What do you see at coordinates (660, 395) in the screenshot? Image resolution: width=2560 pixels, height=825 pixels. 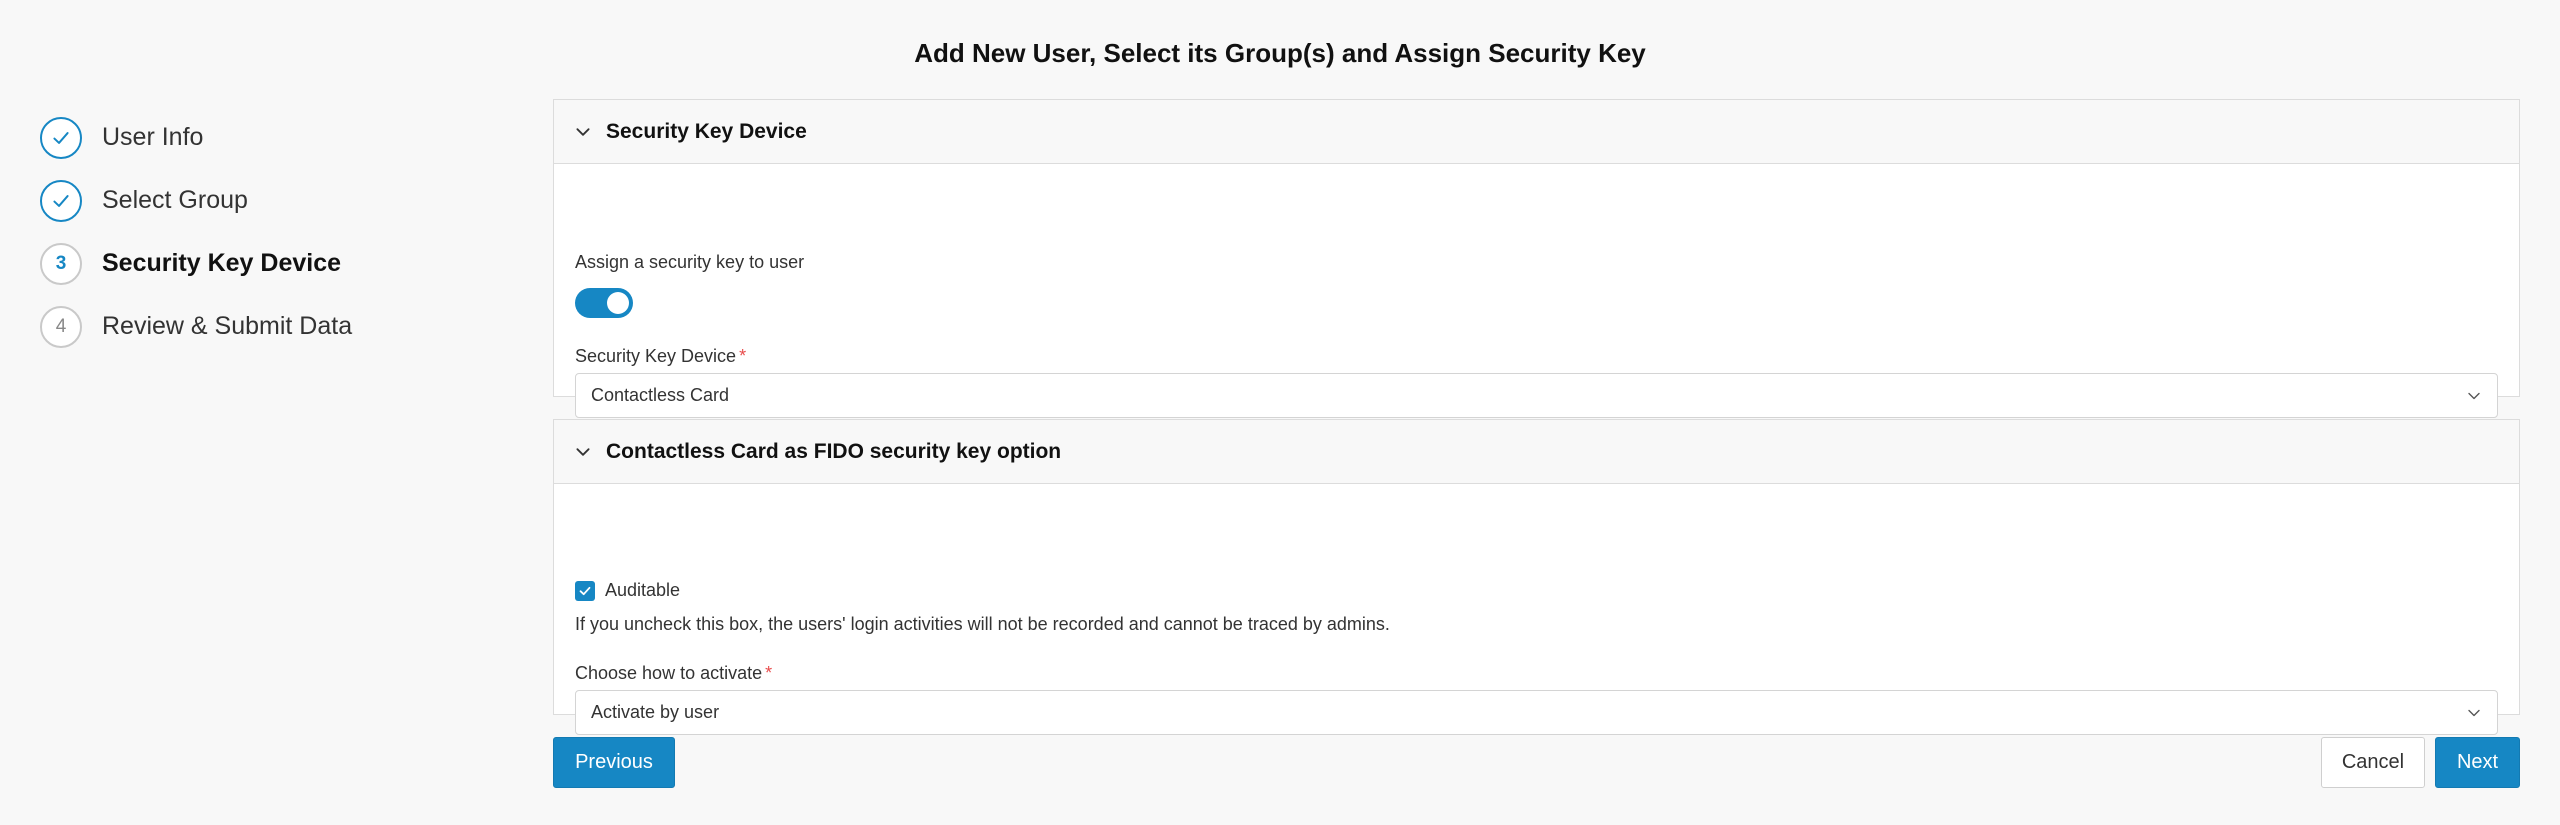 I see `device-select-value: Contactless Card` at bounding box center [660, 395].